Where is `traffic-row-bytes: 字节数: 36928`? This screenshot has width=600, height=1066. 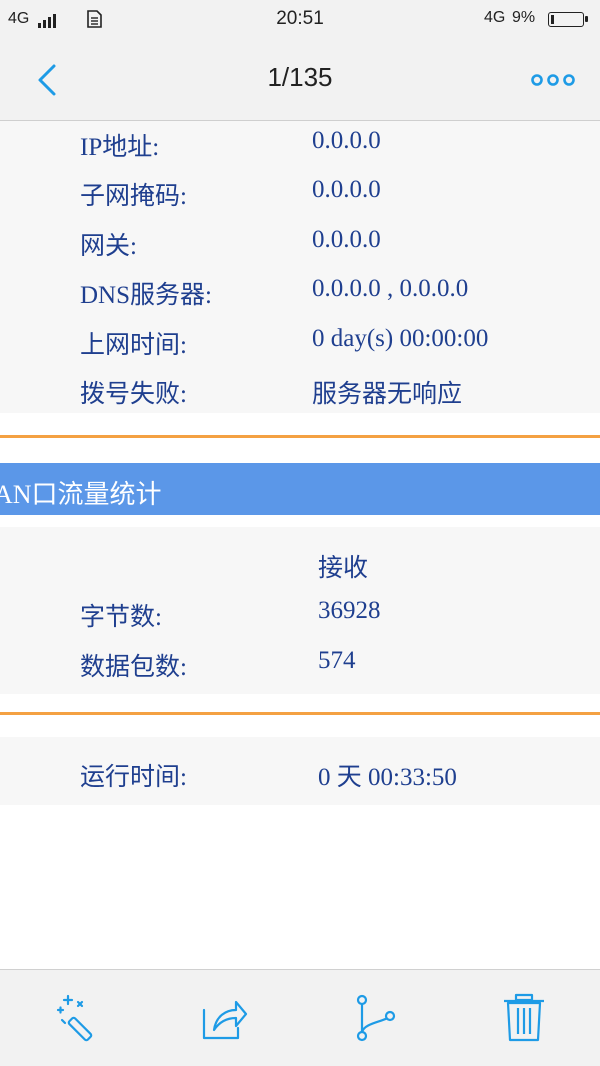
traffic-row-bytes: 字节数: 36928 is located at coordinates (300, 613).